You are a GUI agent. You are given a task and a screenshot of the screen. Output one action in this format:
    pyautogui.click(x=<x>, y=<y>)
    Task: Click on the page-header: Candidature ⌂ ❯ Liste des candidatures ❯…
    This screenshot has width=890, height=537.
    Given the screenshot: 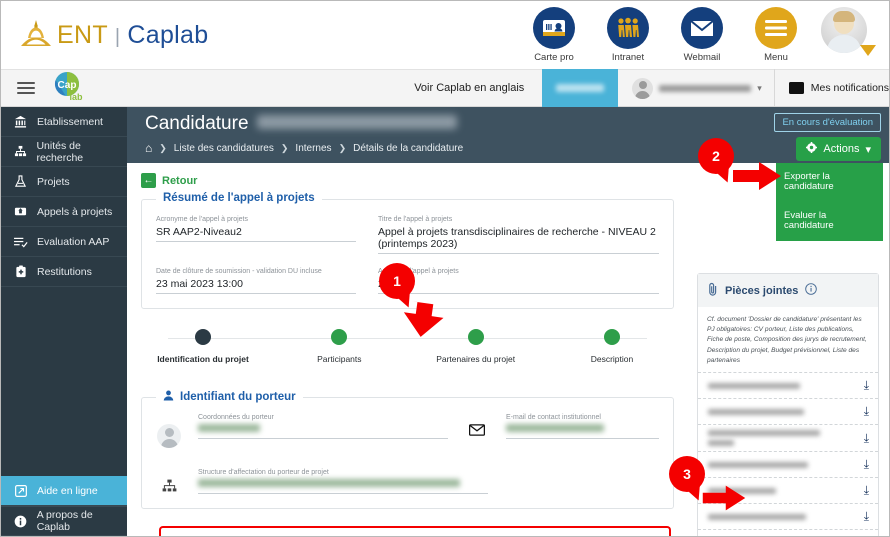 What is the action you would take?
    pyautogui.click(x=508, y=135)
    